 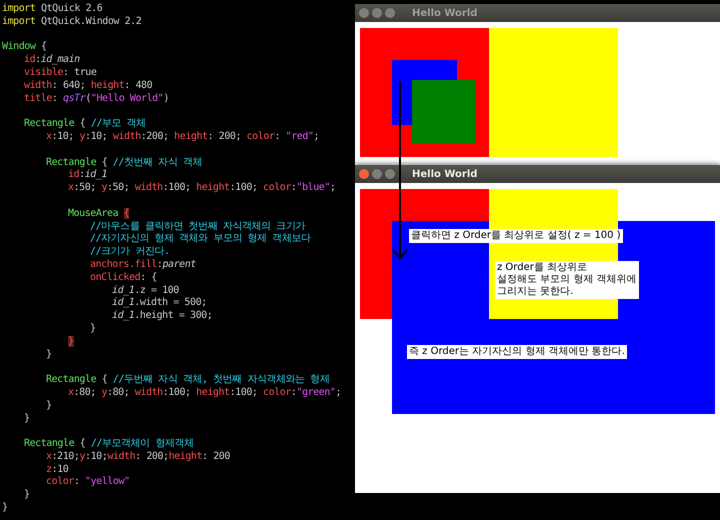 What do you see at coordinates (72, 22) in the screenshot?
I see `code-line: import QtQuick.Window 2.2` at bounding box center [72, 22].